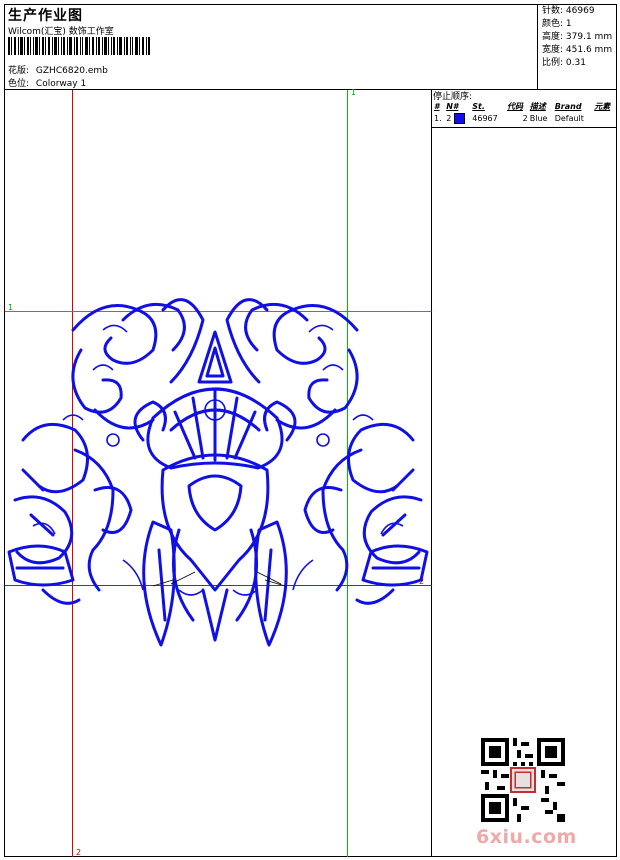 This screenshot has height=860, width=620. What do you see at coordinates (537, 47) in the screenshot?
I see `header-divider` at bounding box center [537, 47].